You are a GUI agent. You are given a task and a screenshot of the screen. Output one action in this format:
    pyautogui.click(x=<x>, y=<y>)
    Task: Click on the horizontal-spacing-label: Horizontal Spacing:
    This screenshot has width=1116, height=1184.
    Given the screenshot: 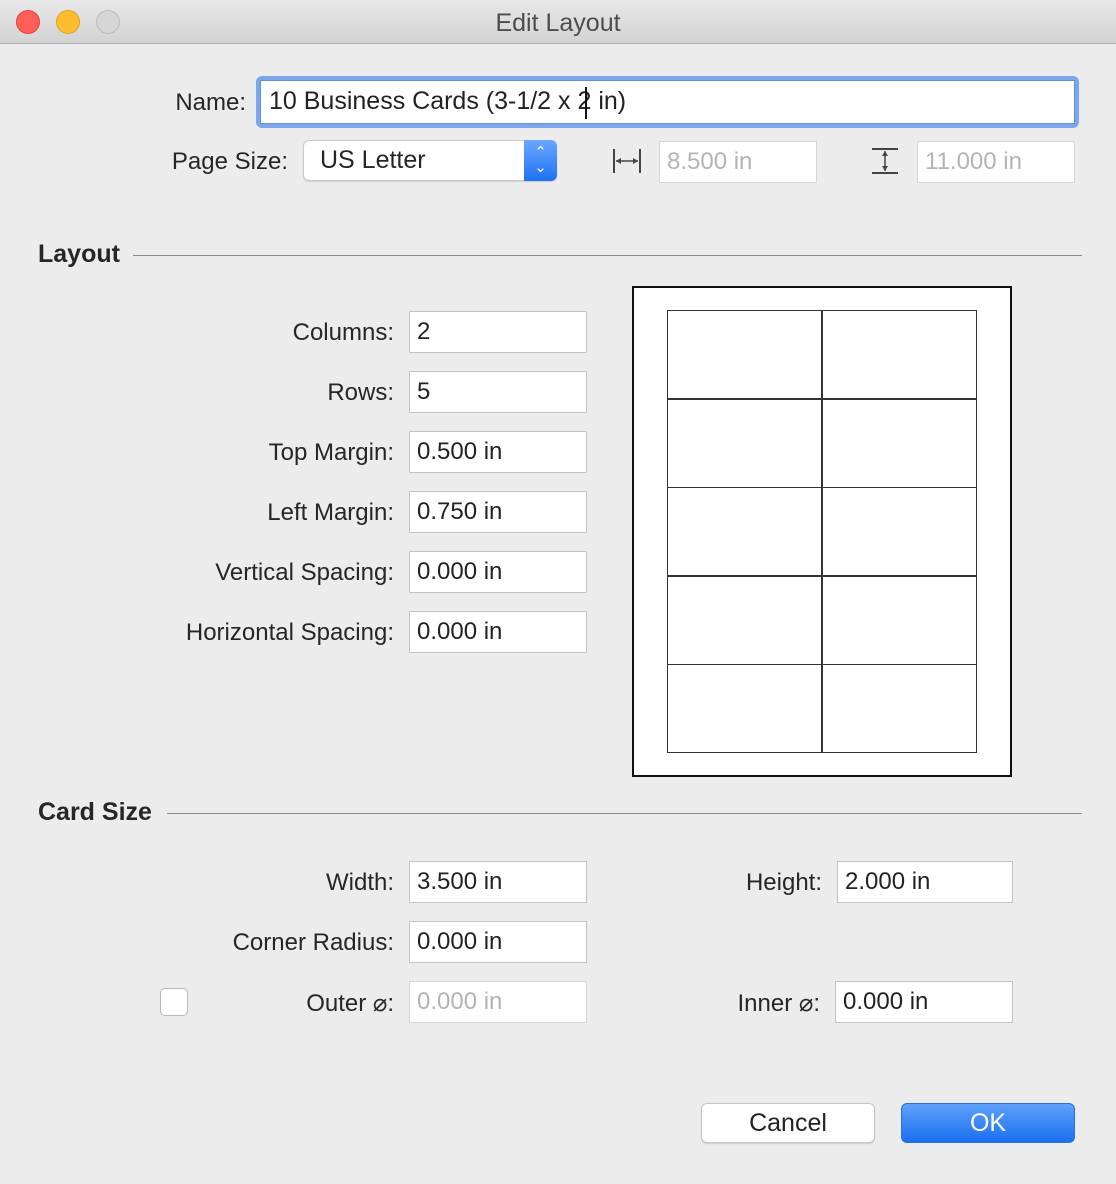 What is the action you would take?
    pyautogui.click(x=289, y=632)
    